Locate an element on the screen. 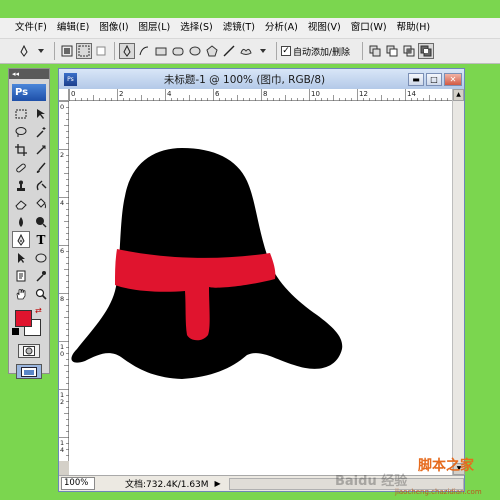 Image resolution: width=500 pixels, height=500 pixels. path-exclude-icon is located at coordinates (426, 51).